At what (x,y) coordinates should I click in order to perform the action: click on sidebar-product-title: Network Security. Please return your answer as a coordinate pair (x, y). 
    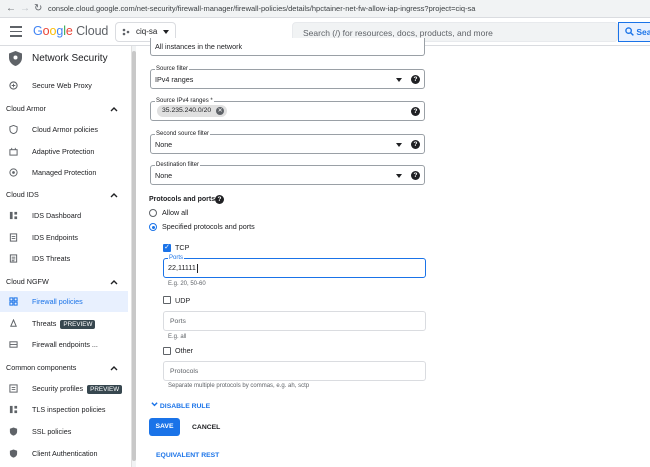
    Looking at the image, I should click on (70, 58).